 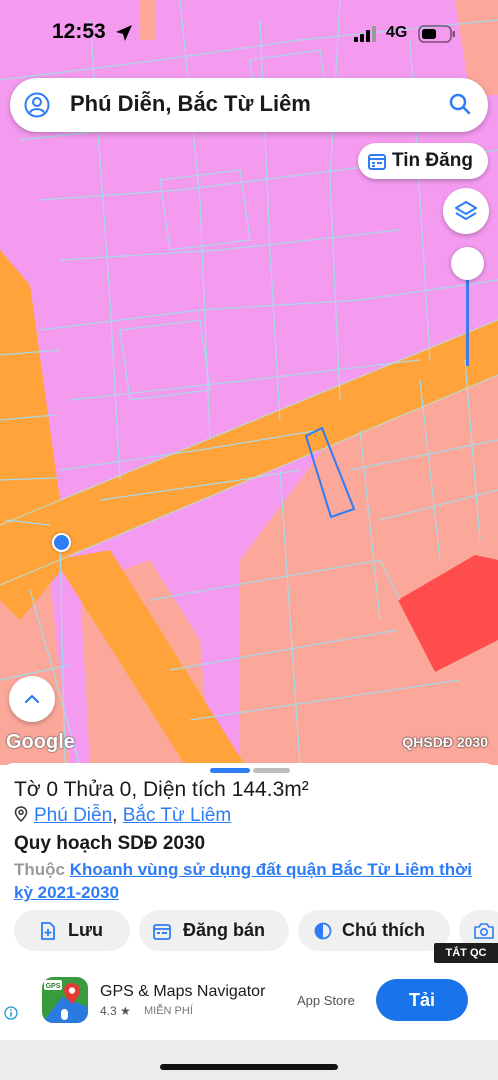 I want to click on home-indicator, so click(x=249, y=1067).